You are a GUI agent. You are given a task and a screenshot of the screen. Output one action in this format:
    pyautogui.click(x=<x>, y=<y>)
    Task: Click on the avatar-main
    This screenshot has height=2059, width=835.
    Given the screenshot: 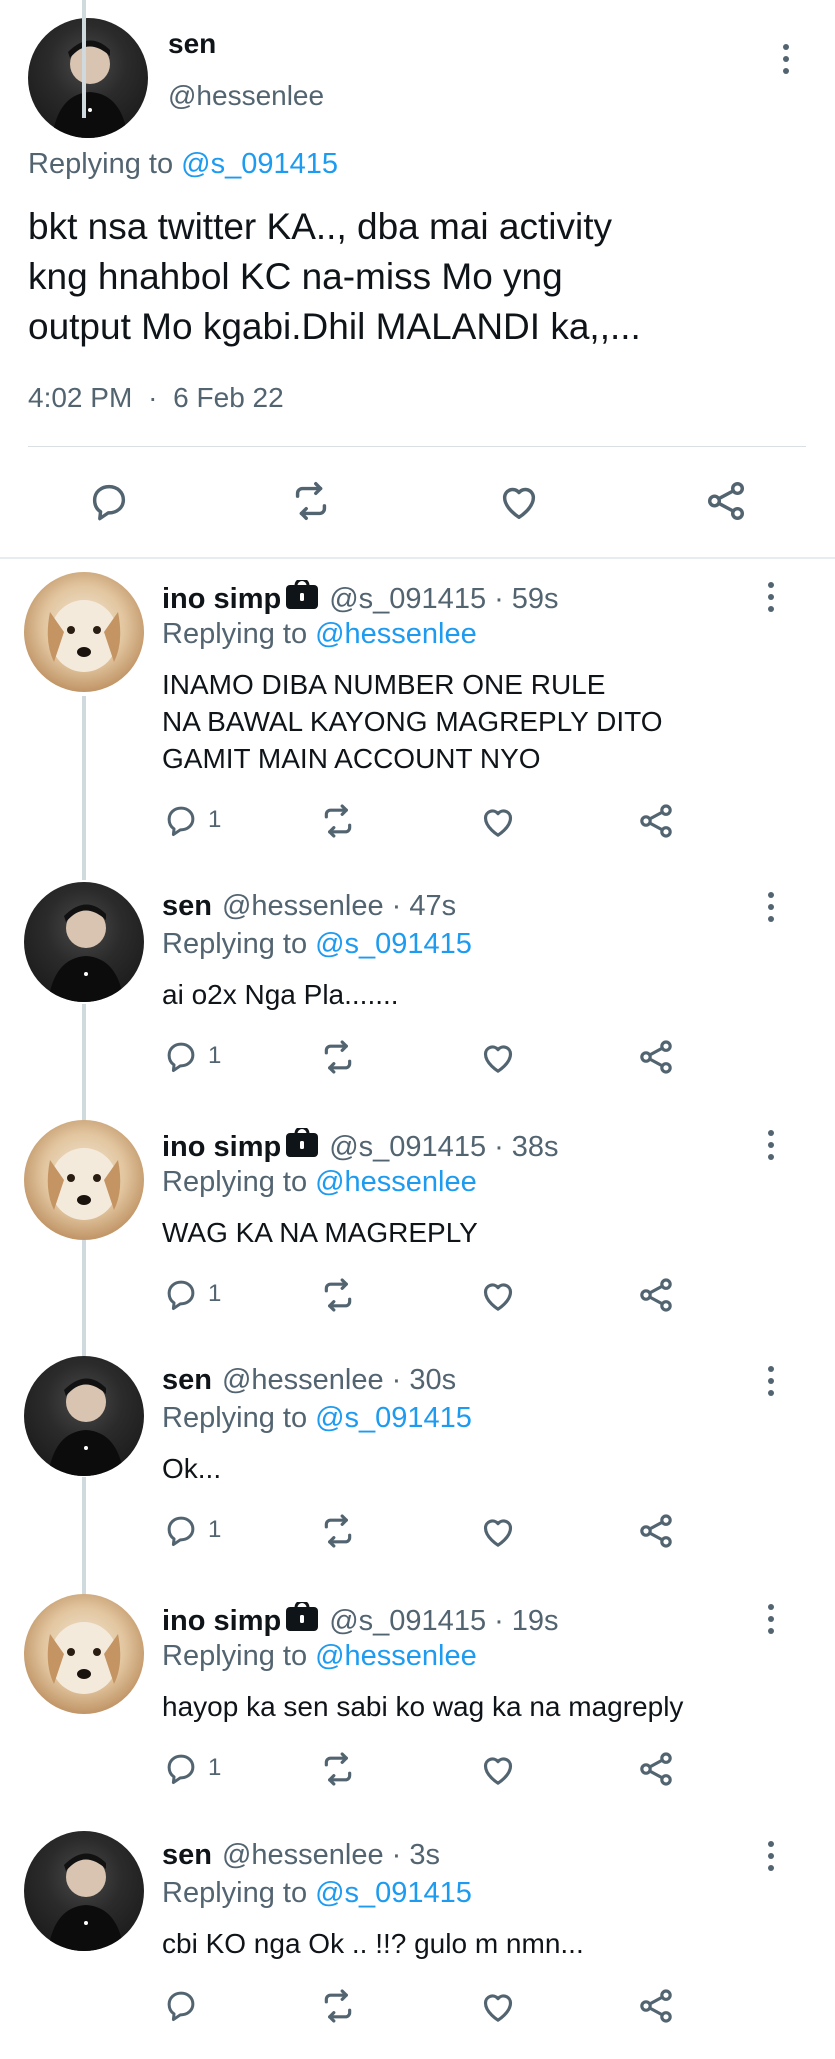 What is the action you would take?
    pyautogui.click(x=88, y=78)
    